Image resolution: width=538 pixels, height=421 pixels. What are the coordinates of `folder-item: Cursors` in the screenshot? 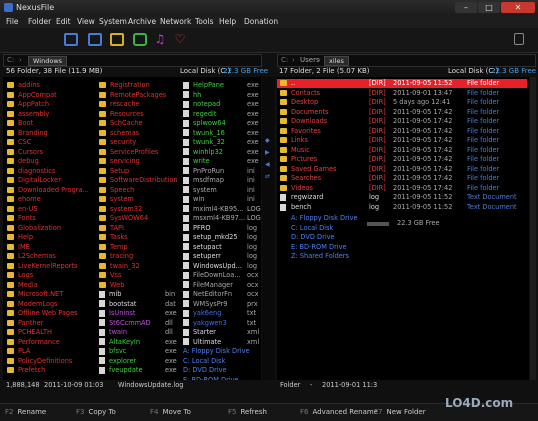 It's located at (25, 152).